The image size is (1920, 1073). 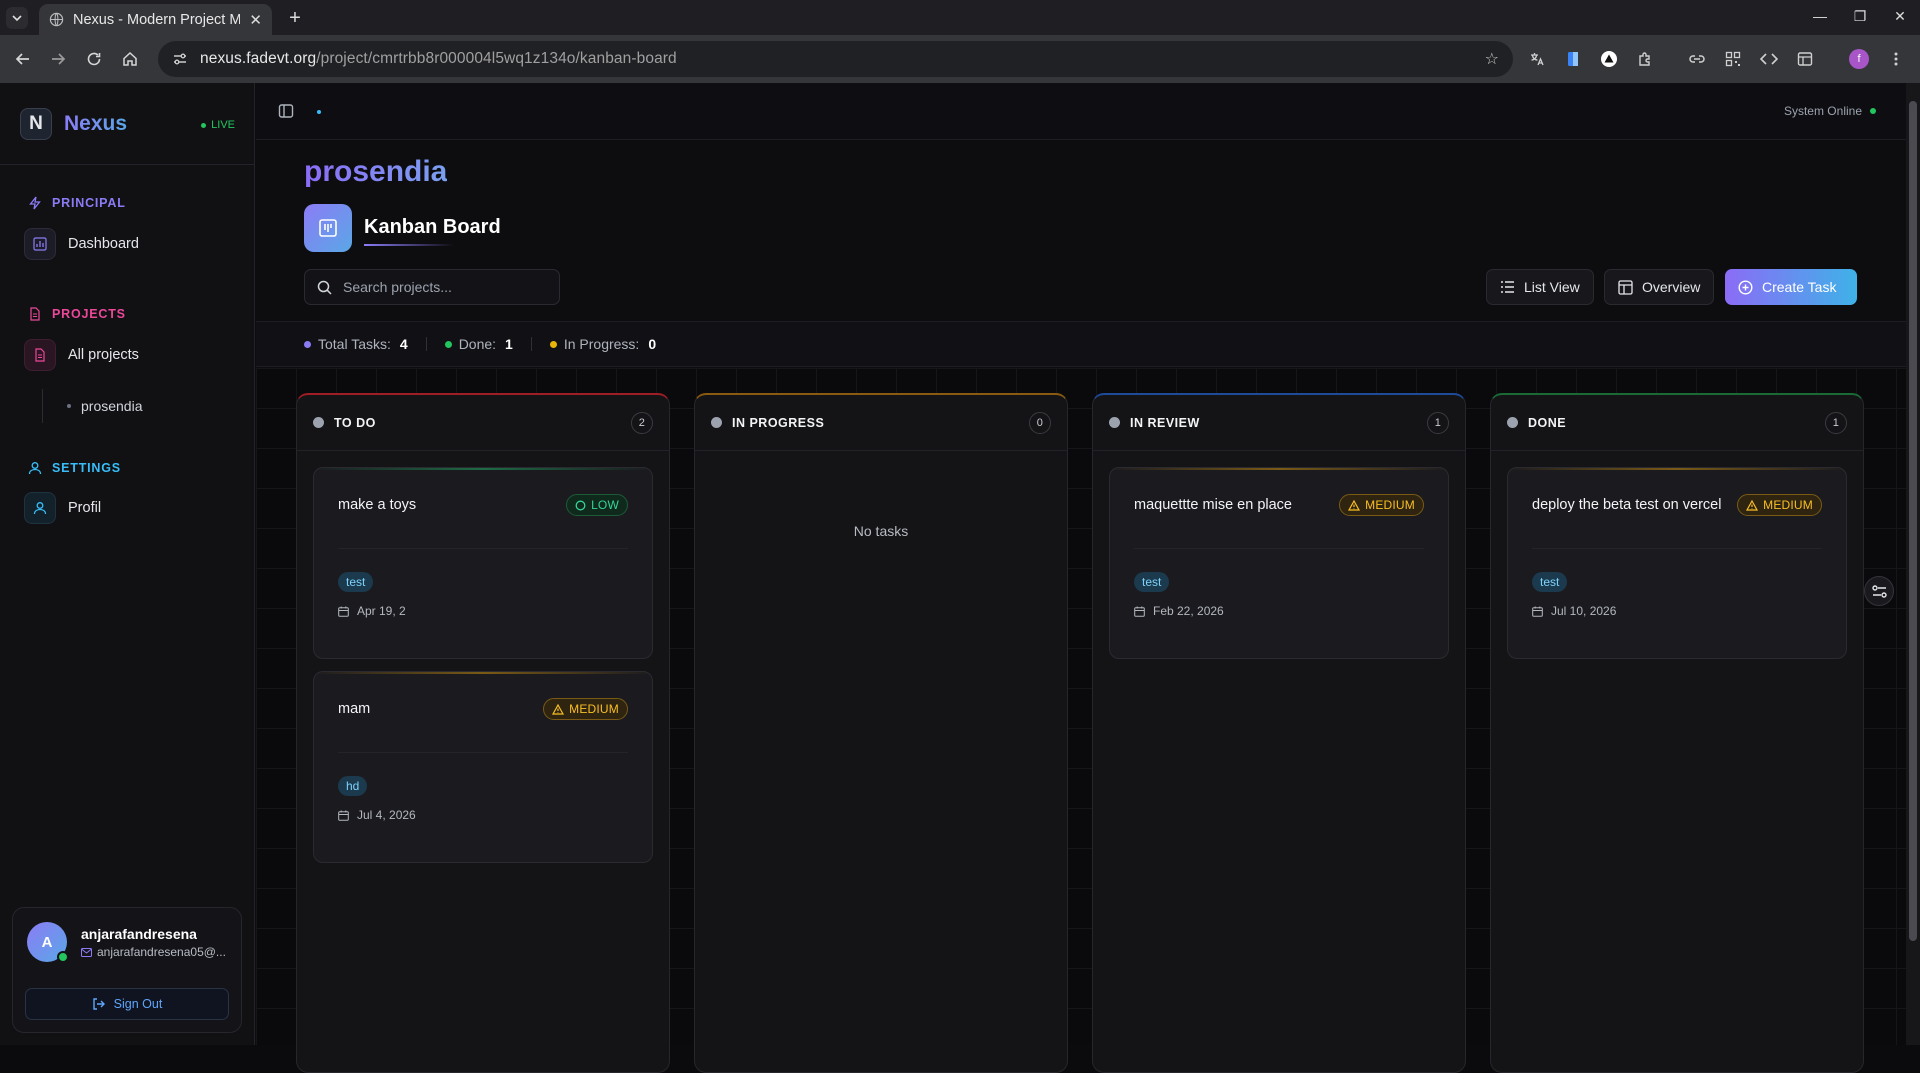 What do you see at coordinates (1805, 59) in the screenshot?
I see `side-panel-icon` at bounding box center [1805, 59].